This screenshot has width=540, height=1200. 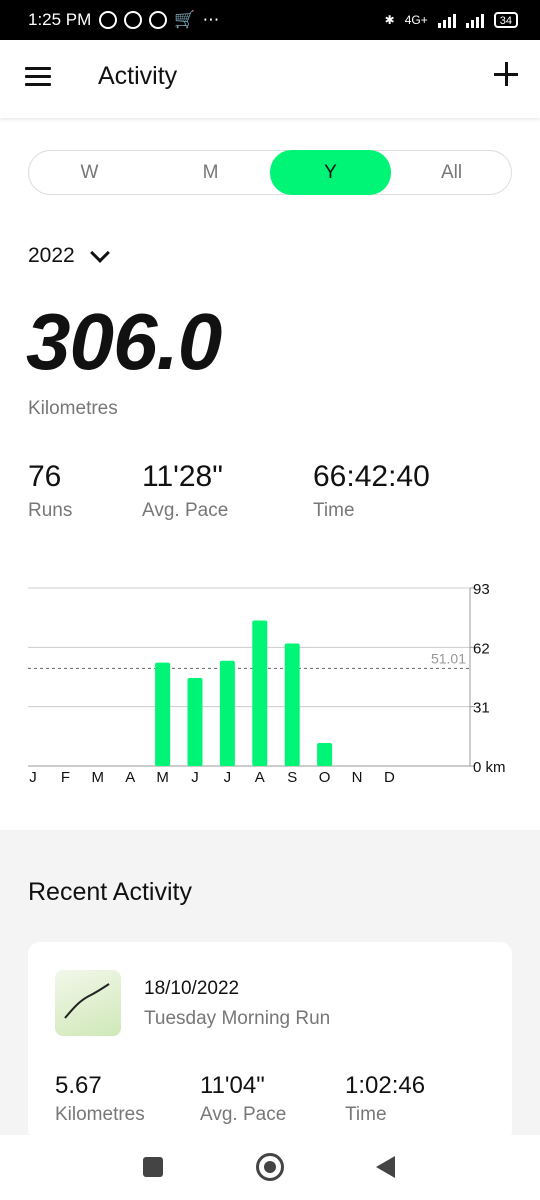 I want to click on activity-date: 18/10/2022, so click(x=192, y=988).